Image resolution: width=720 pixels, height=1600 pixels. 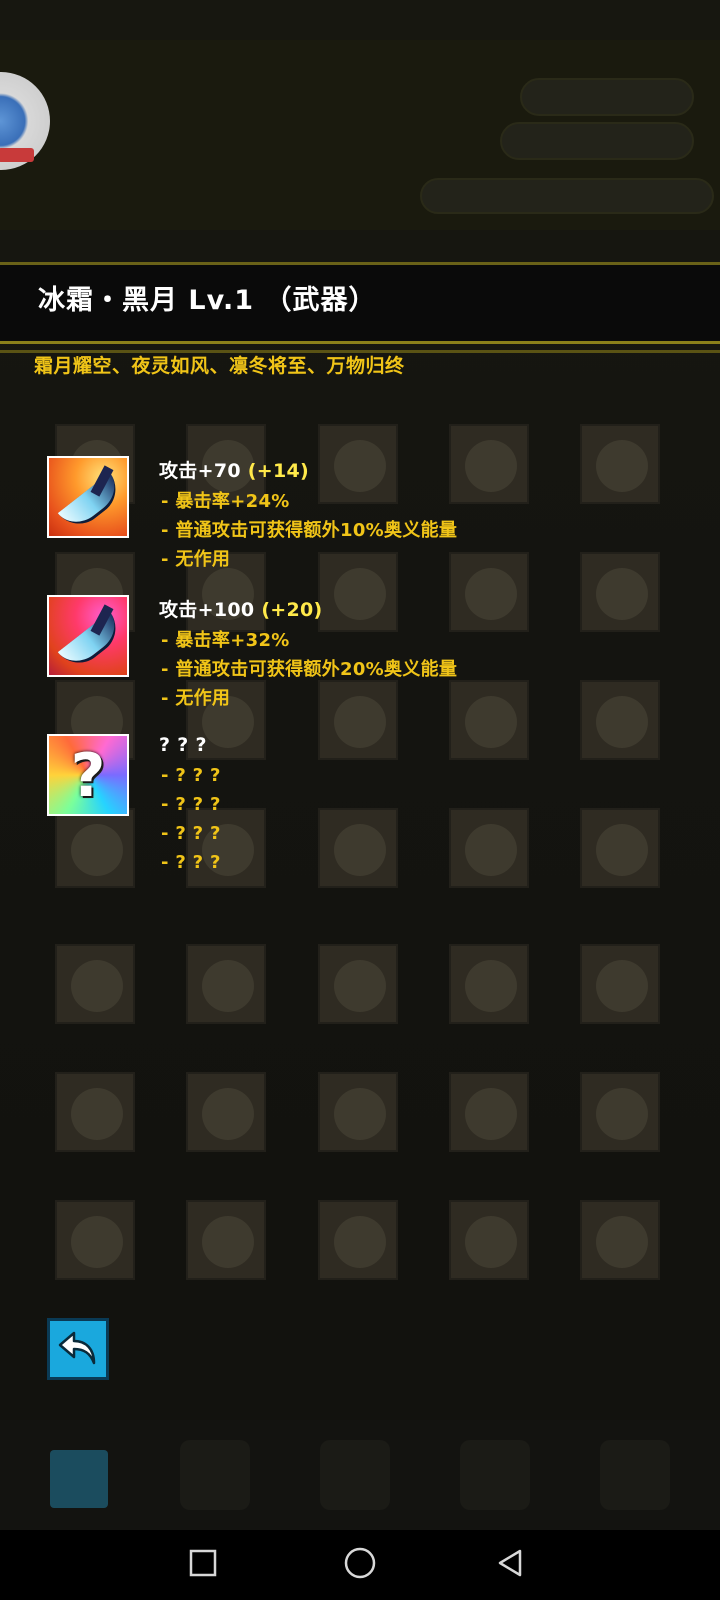 I want to click on item-flavor-text: 霜月耀空、夜灵如风、凛冬将至、万物归终, so click(x=219, y=366).